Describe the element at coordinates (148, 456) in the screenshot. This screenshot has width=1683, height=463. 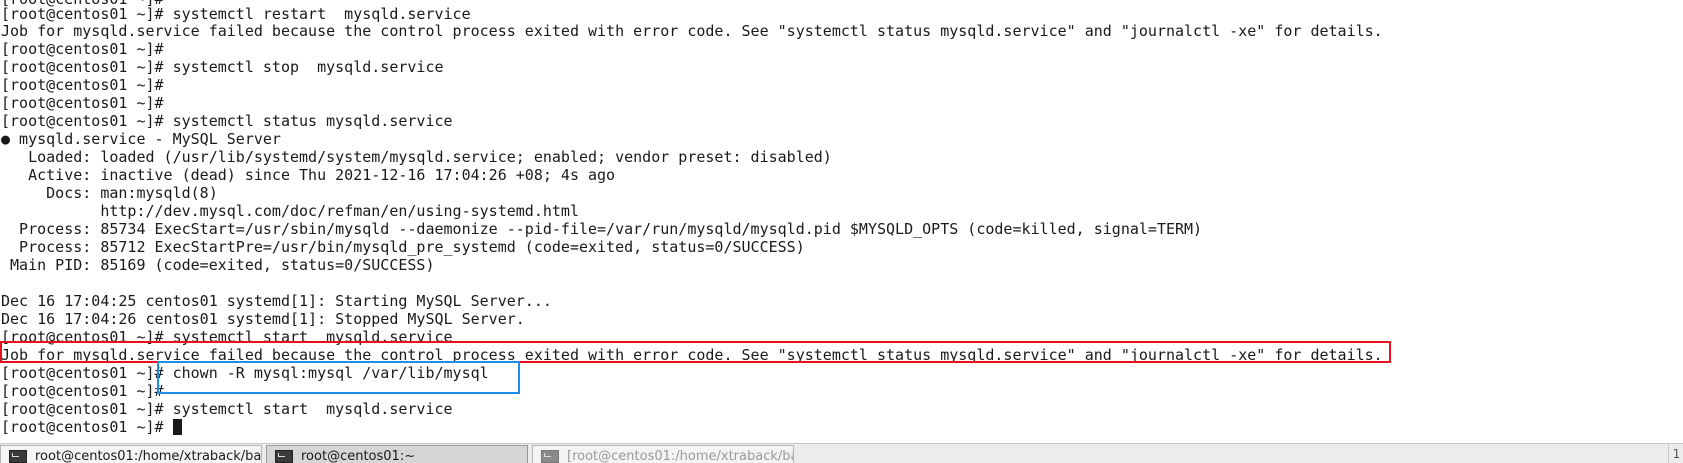
I see `taskbar-item-label: root@centos01:/home/xtraback/ba` at that location.